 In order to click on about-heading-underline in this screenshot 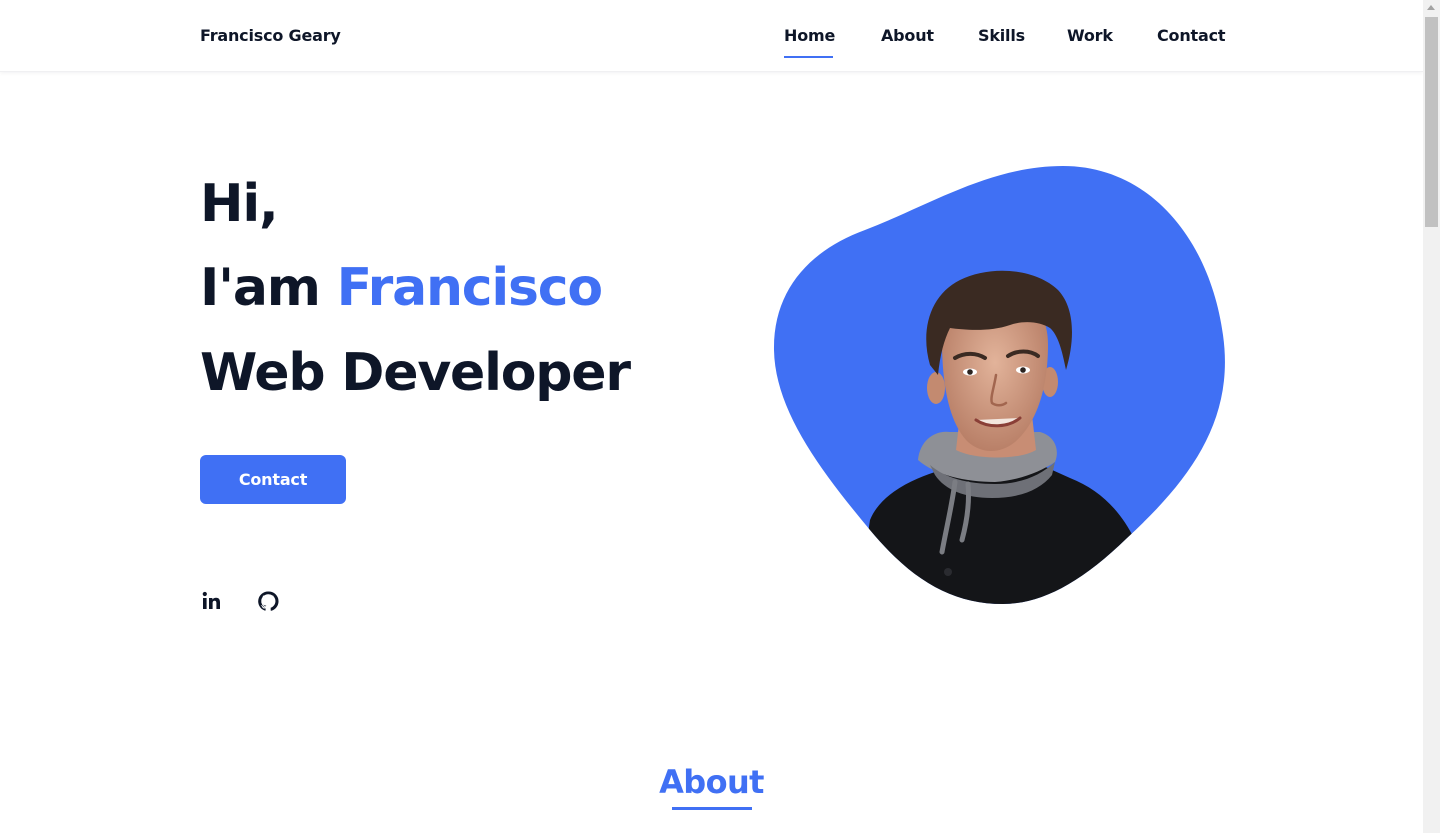, I will do `click(712, 808)`.